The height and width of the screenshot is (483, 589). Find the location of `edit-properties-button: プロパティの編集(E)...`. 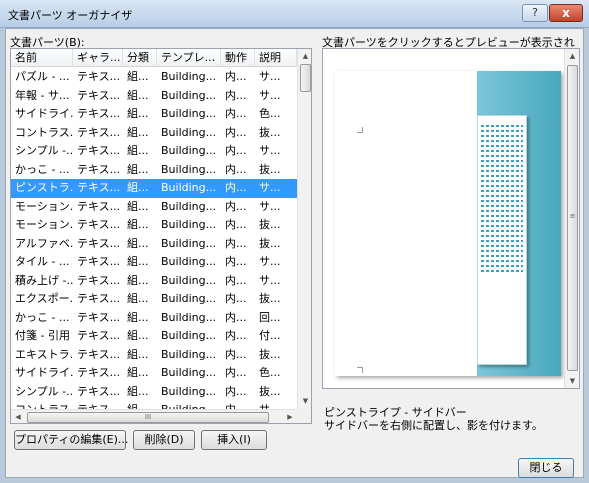

edit-properties-button: プロパティの編集(E)... is located at coordinates (71, 440).